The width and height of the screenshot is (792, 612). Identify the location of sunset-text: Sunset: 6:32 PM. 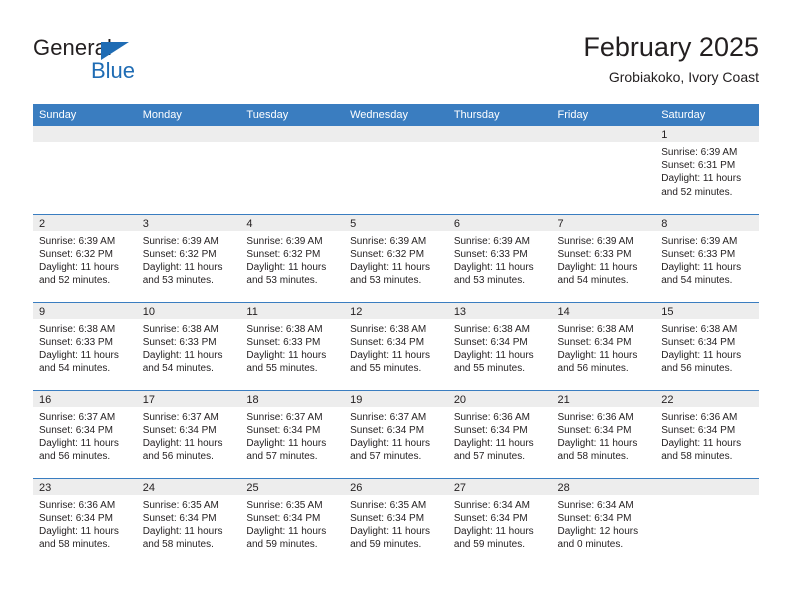
(179, 254).